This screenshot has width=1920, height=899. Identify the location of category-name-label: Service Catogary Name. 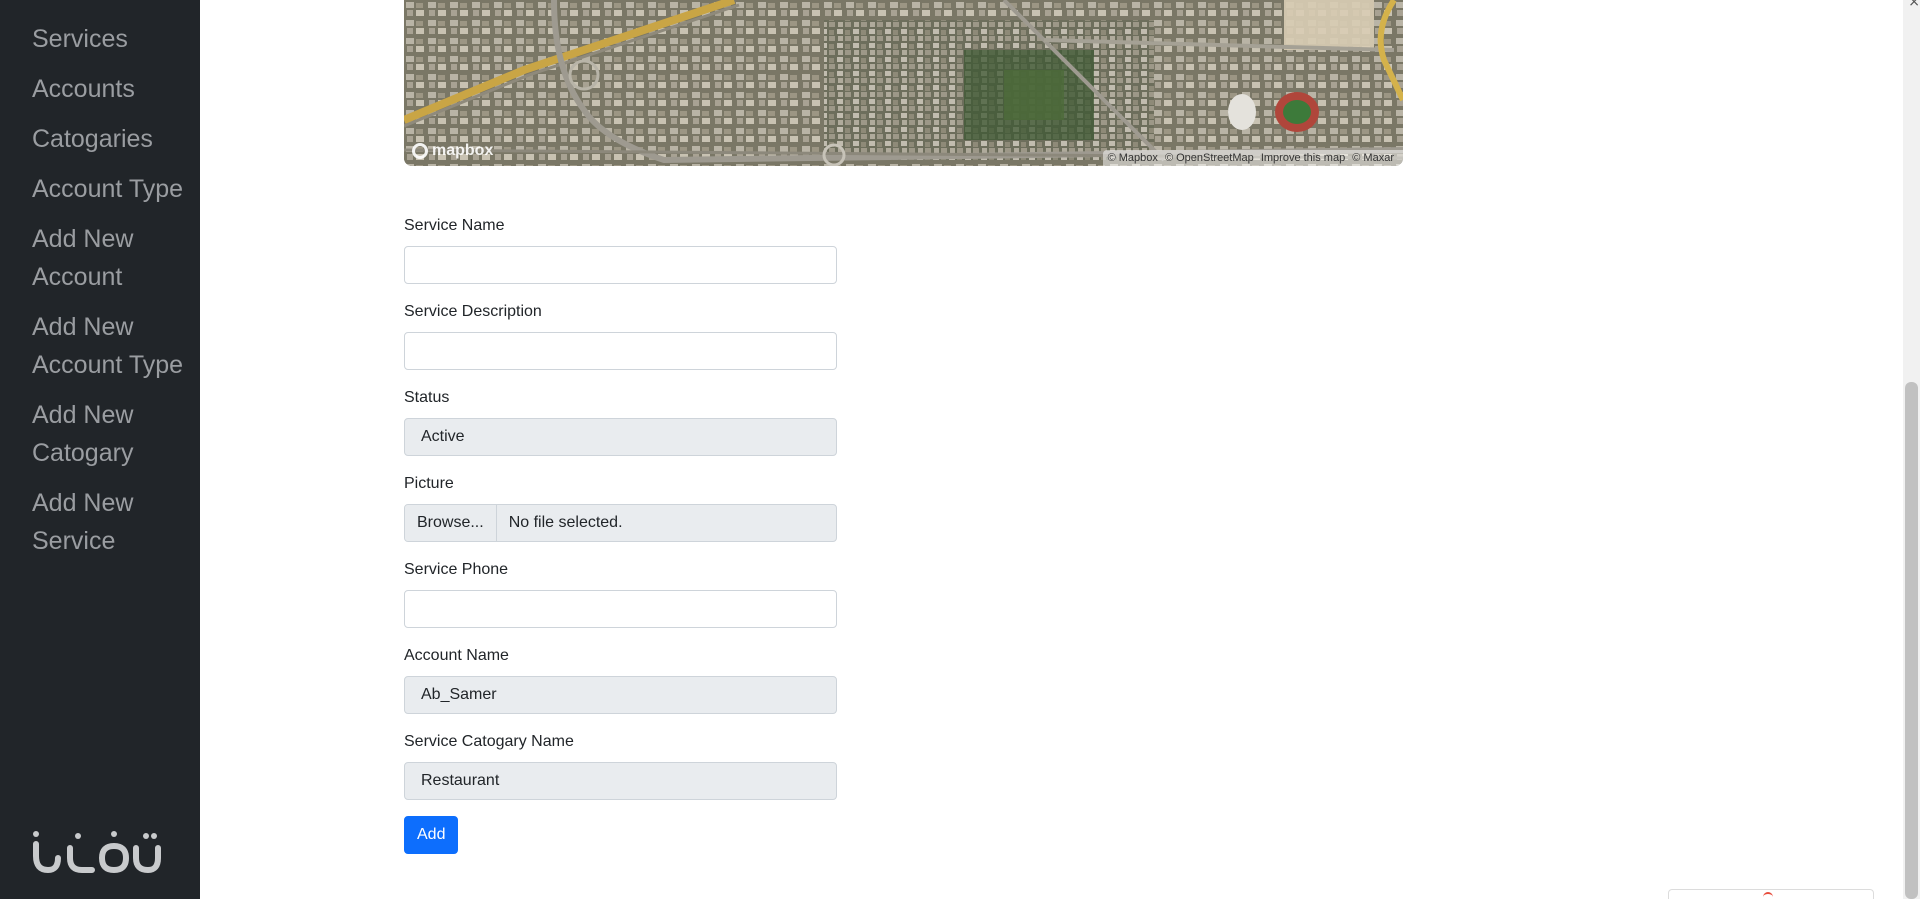
(489, 741).